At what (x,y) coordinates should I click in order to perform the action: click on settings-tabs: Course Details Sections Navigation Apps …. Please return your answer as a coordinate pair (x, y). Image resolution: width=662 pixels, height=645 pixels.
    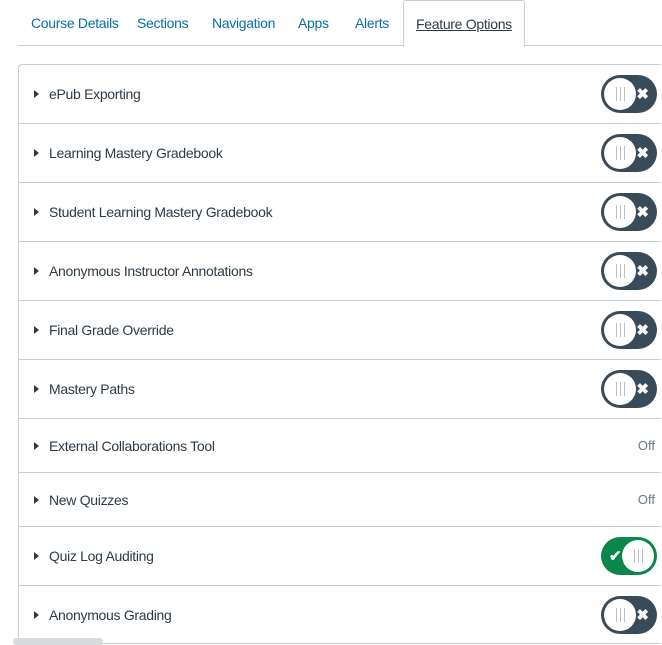
    Looking at the image, I should click on (331, 23).